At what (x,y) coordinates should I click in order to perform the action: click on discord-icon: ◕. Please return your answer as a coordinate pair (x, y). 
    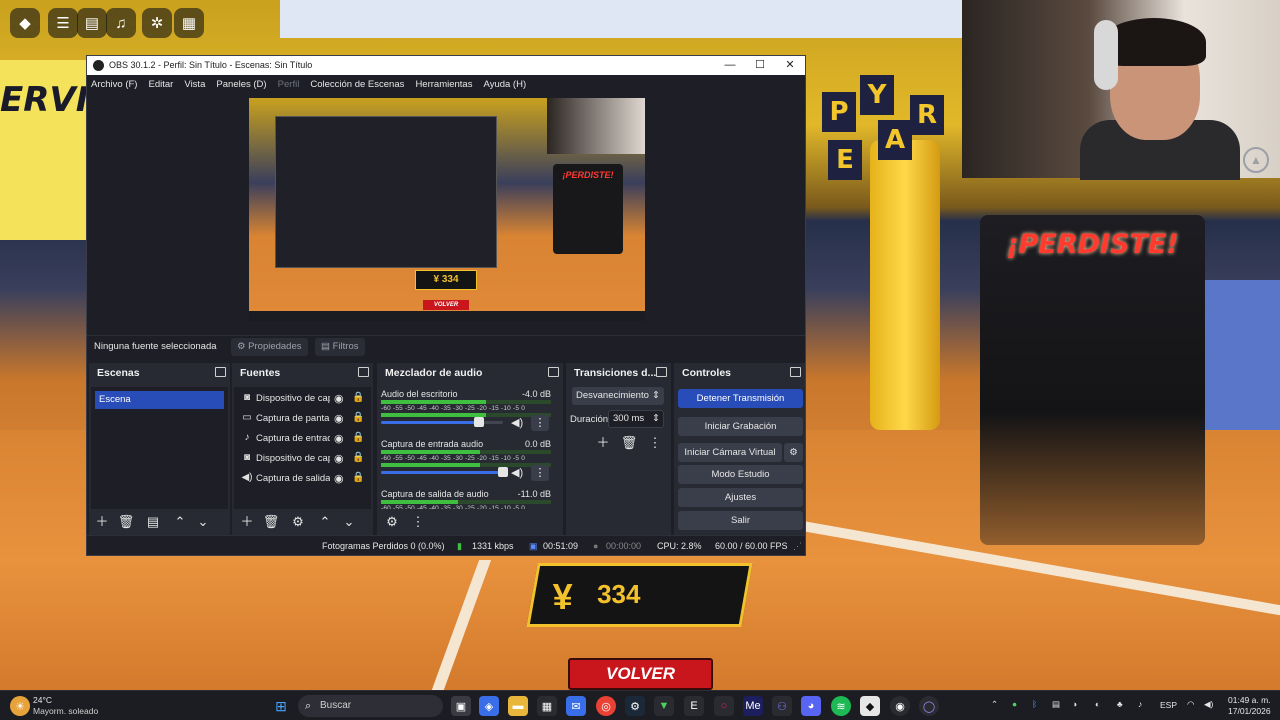
    Looking at the image, I should click on (811, 706).